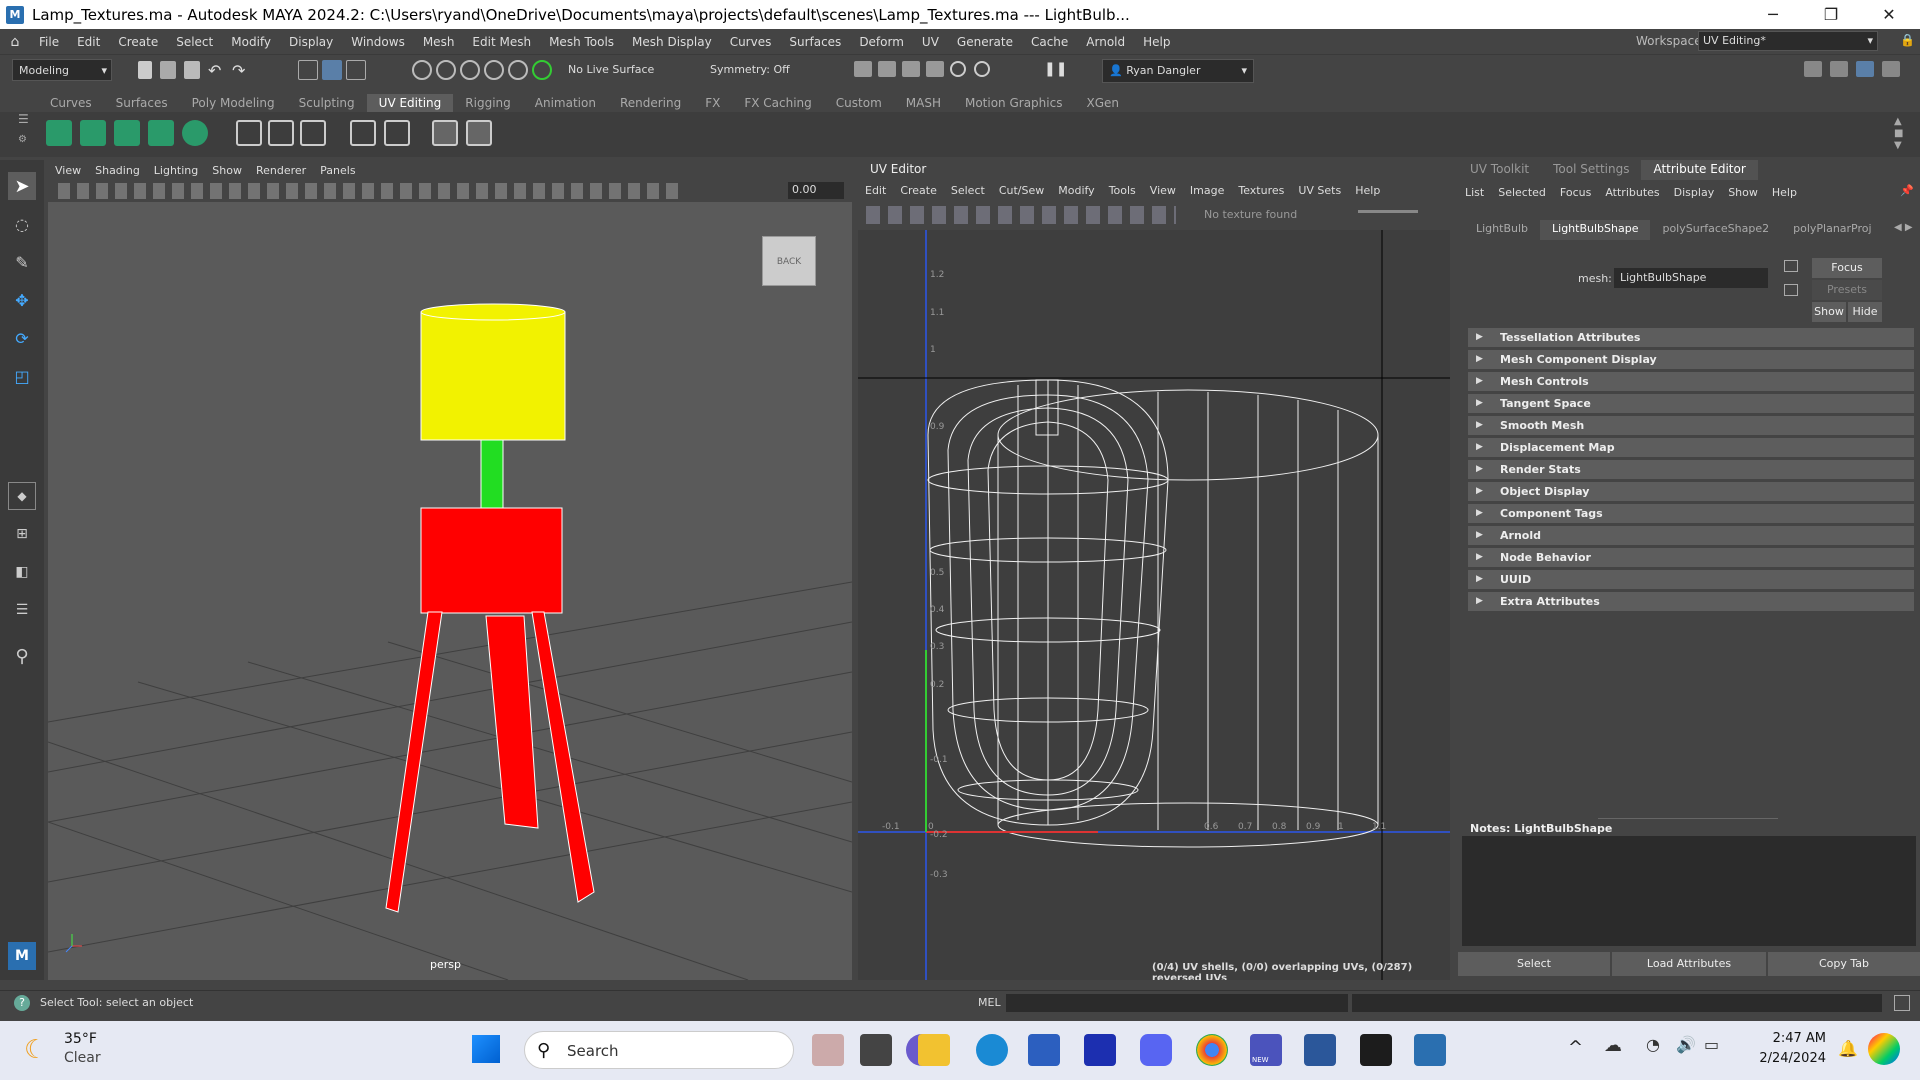 The image size is (1920, 1080). What do you see at coordinates (816, 190) in the screenshot?
I see `exposure-field: 0.00` at bounding box center [816, 190].